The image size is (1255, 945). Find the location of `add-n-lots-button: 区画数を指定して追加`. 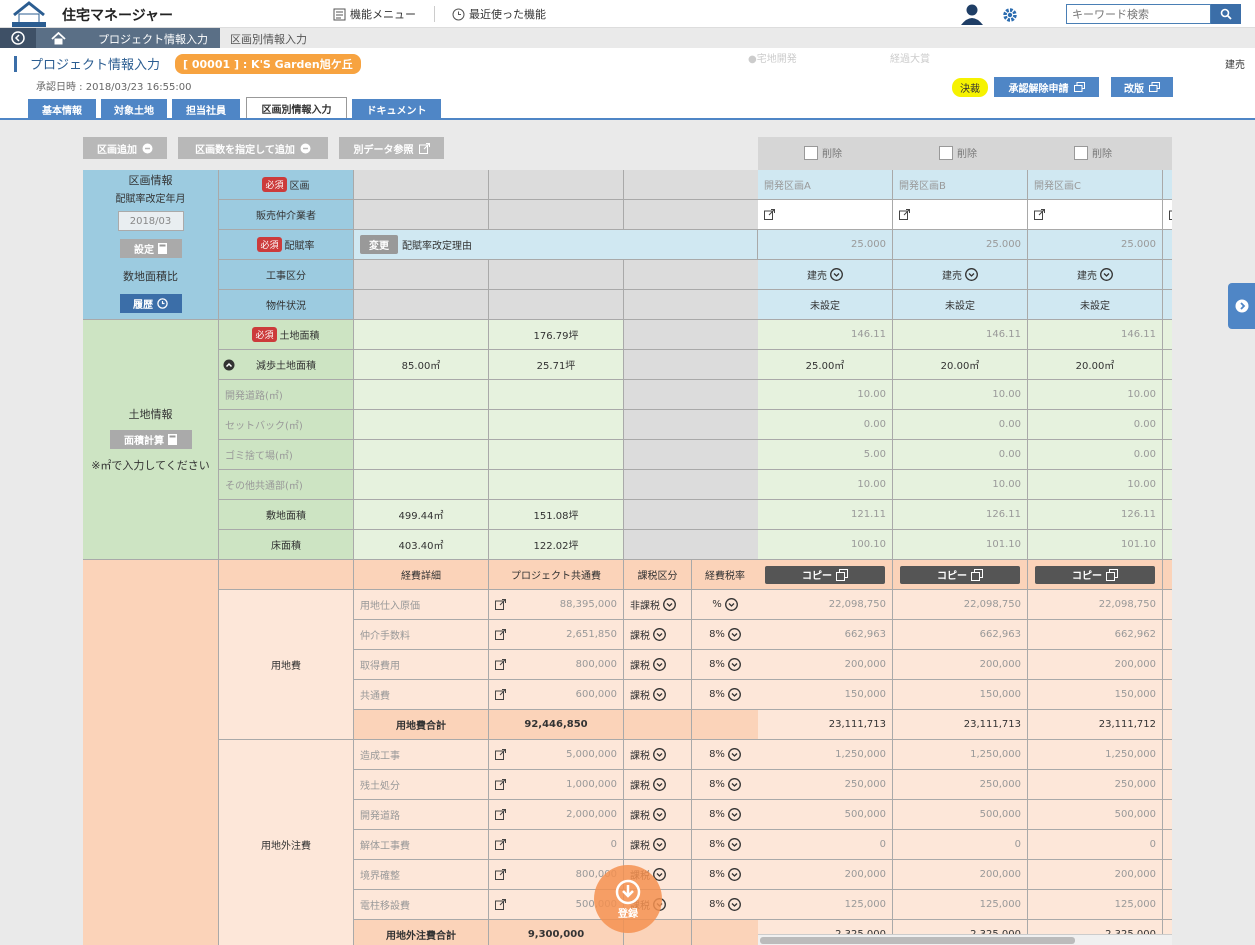

add-n-lots-button: 区画数を指定して追加 is located at coordinates (253, 148).